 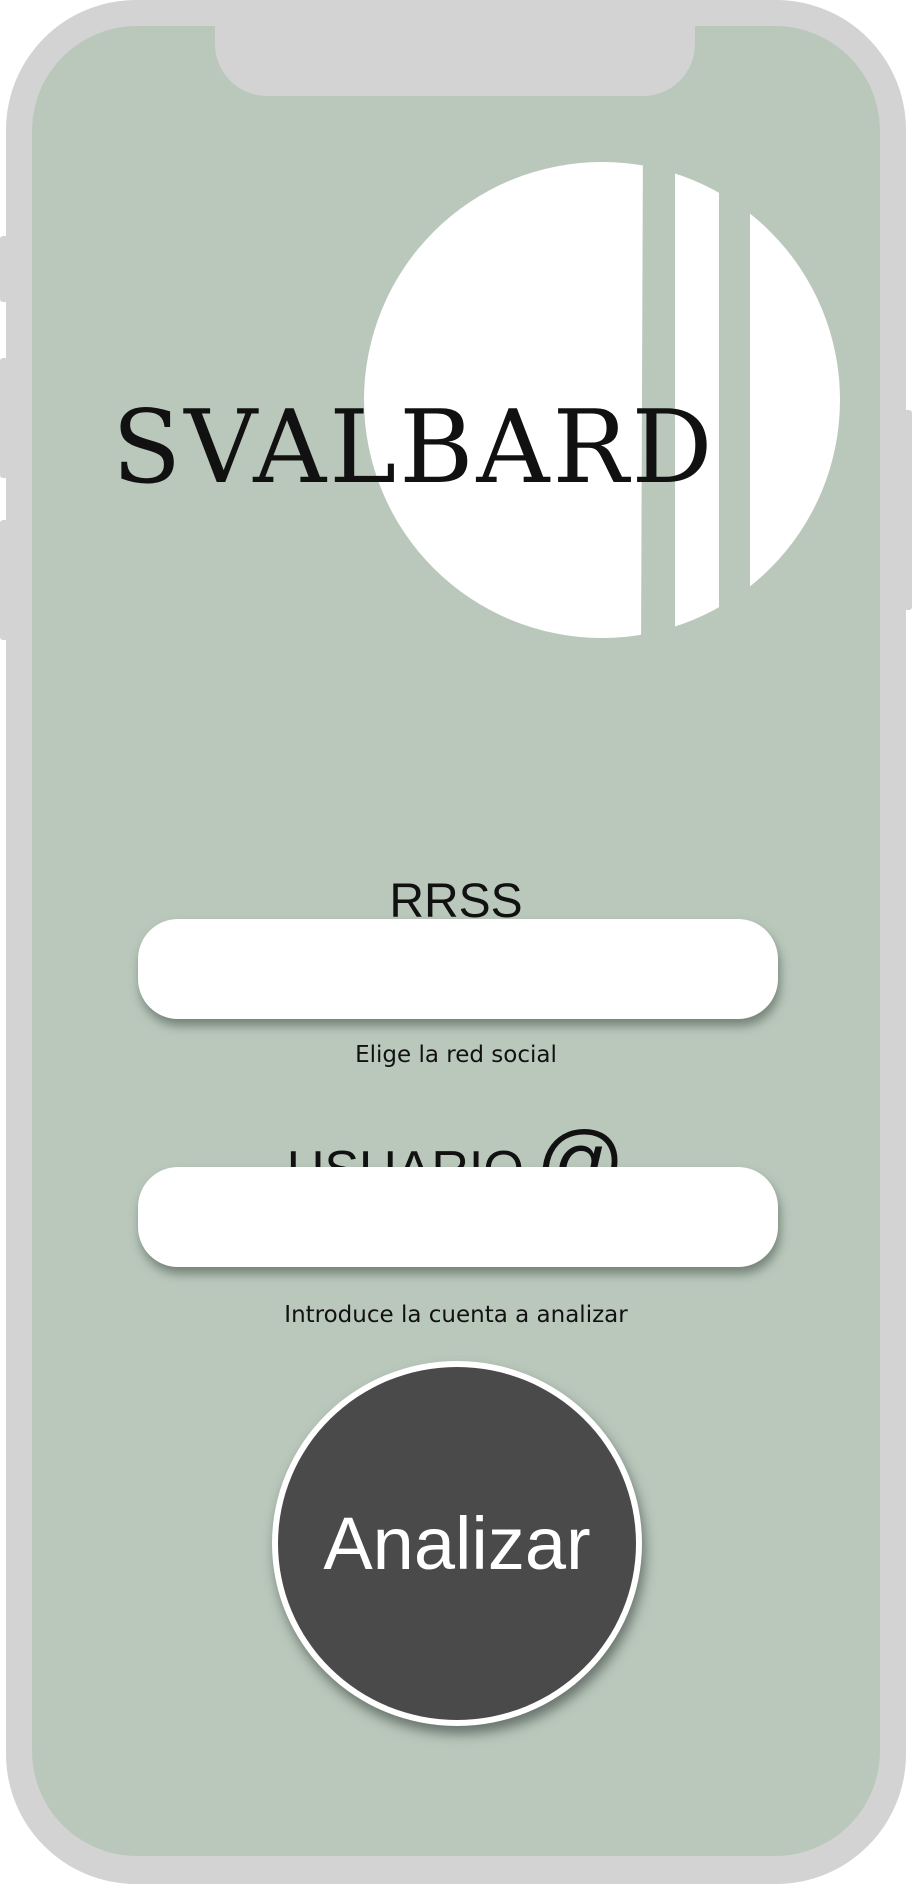 What do you see at coordinates (456, 1055) in the screenshot?
I see `rrss-helper-text: Elige la red social` at bounding box center [456, 1055].